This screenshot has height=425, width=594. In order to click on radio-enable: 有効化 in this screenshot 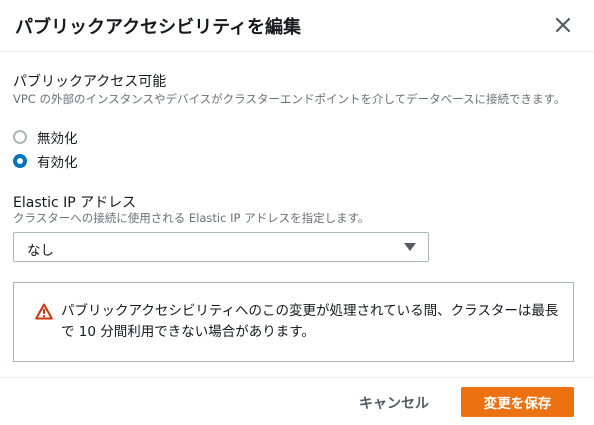, I will do `click(45, 161)`.